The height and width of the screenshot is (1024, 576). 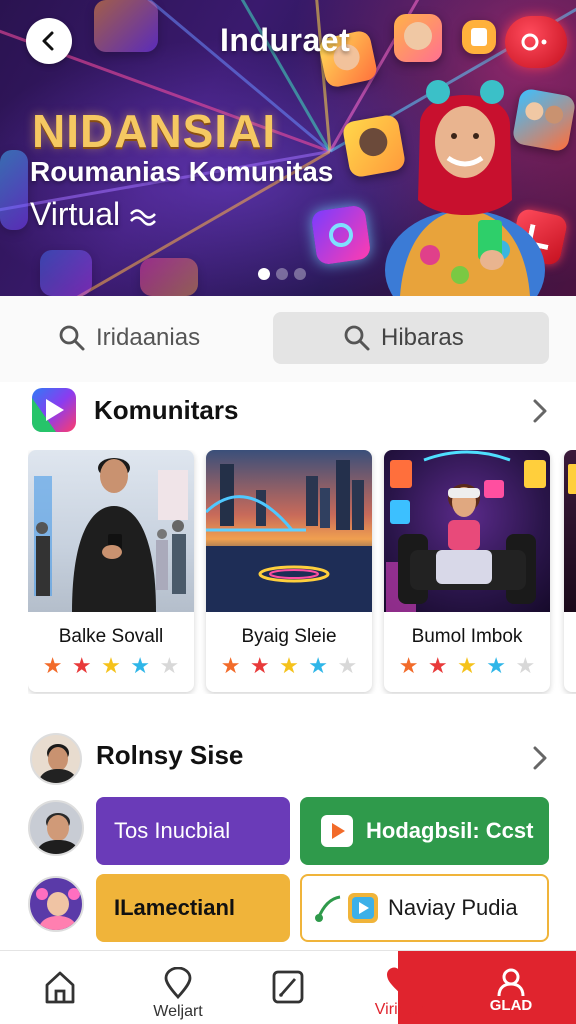 I want to click on nav-item-weljart: Weljart, so click(x=178, y=987).